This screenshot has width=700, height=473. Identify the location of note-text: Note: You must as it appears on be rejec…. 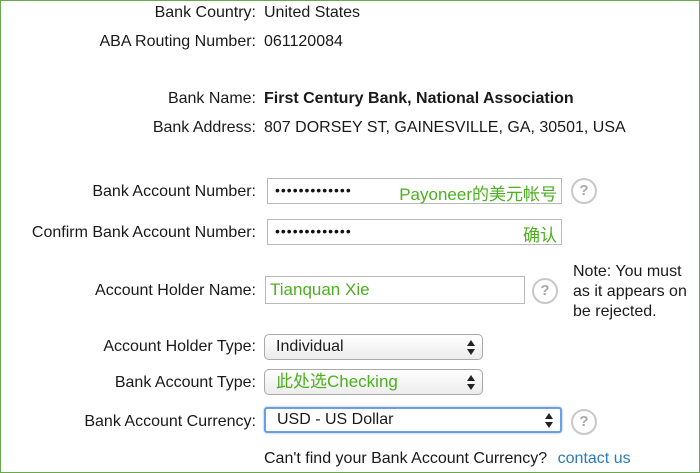
(630, 292).